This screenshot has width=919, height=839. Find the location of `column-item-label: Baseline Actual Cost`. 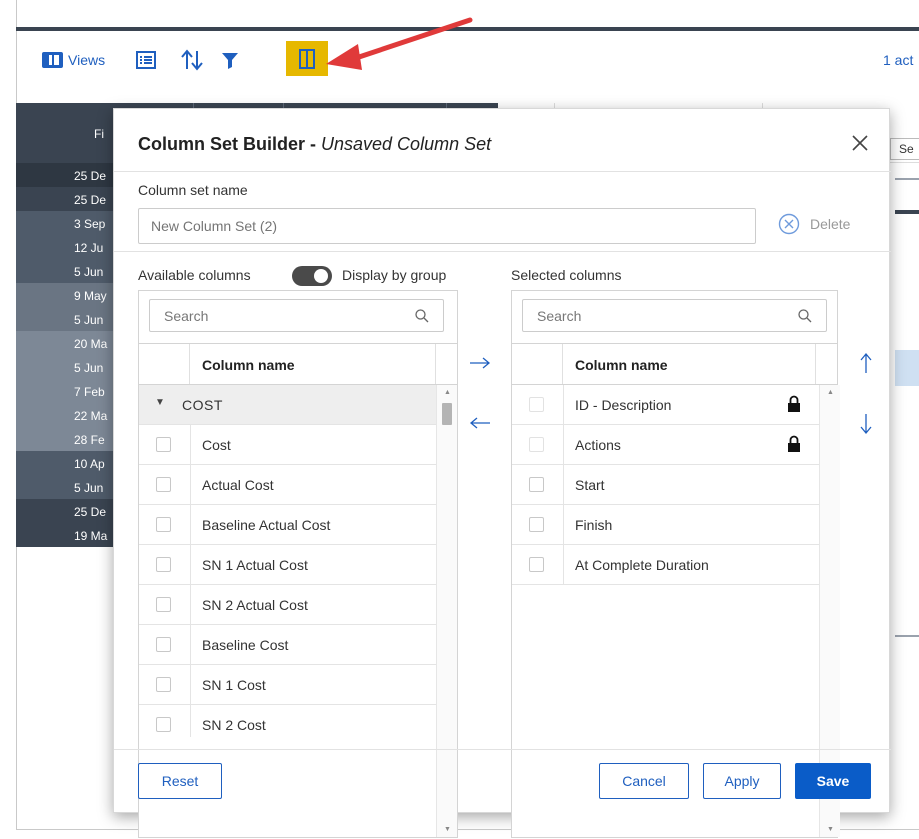

column-item-label: Baseline Actual Cost is located at coordinates (266, 525).